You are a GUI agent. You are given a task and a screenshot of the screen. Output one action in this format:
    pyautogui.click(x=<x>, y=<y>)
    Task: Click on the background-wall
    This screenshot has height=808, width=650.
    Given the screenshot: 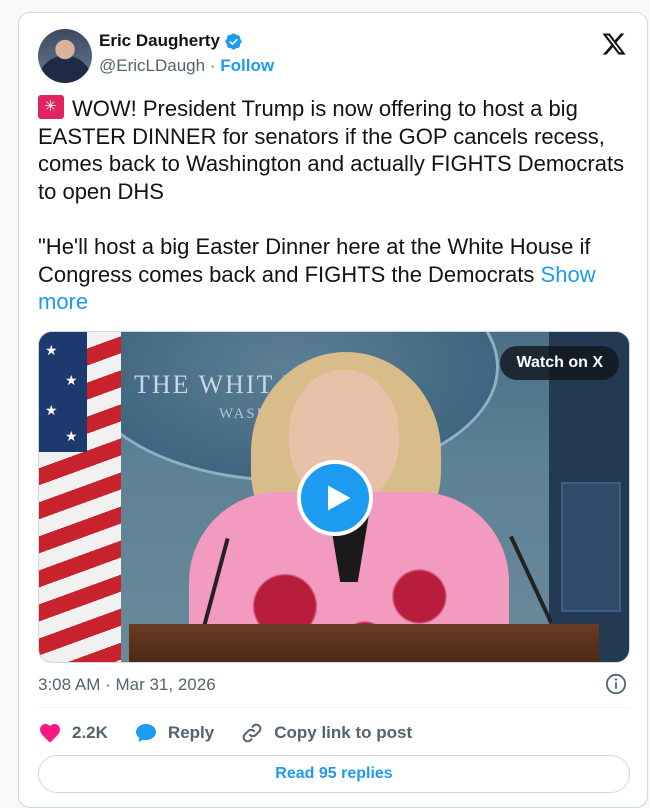 What is the action you would take?
    pyautogui.click(x=589, y=497)
    